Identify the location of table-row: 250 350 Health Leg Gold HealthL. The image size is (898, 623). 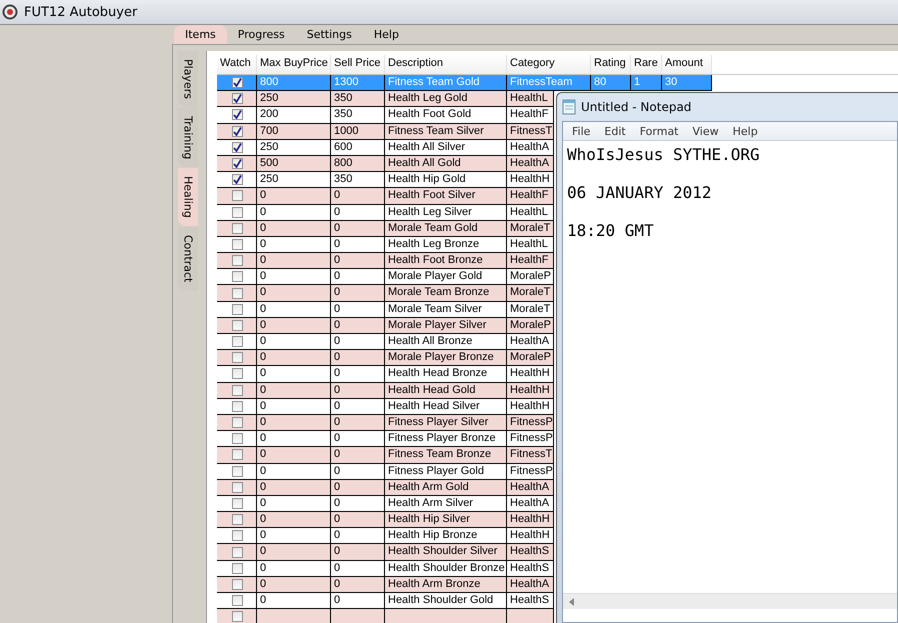
(385, 99).